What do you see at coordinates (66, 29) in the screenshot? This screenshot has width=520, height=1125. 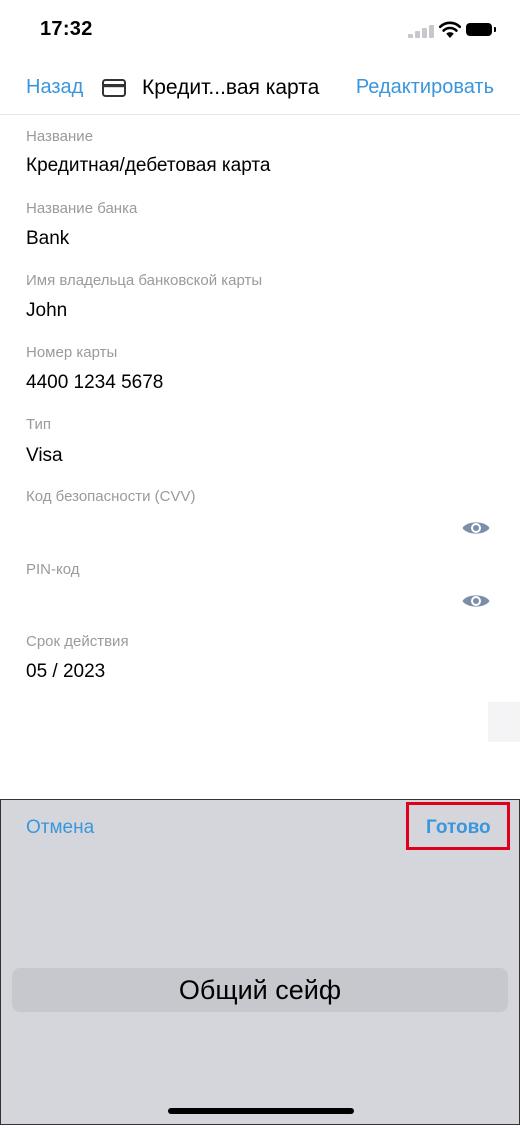 I see `status-time: 17:32` at bounding box center [66, 29].